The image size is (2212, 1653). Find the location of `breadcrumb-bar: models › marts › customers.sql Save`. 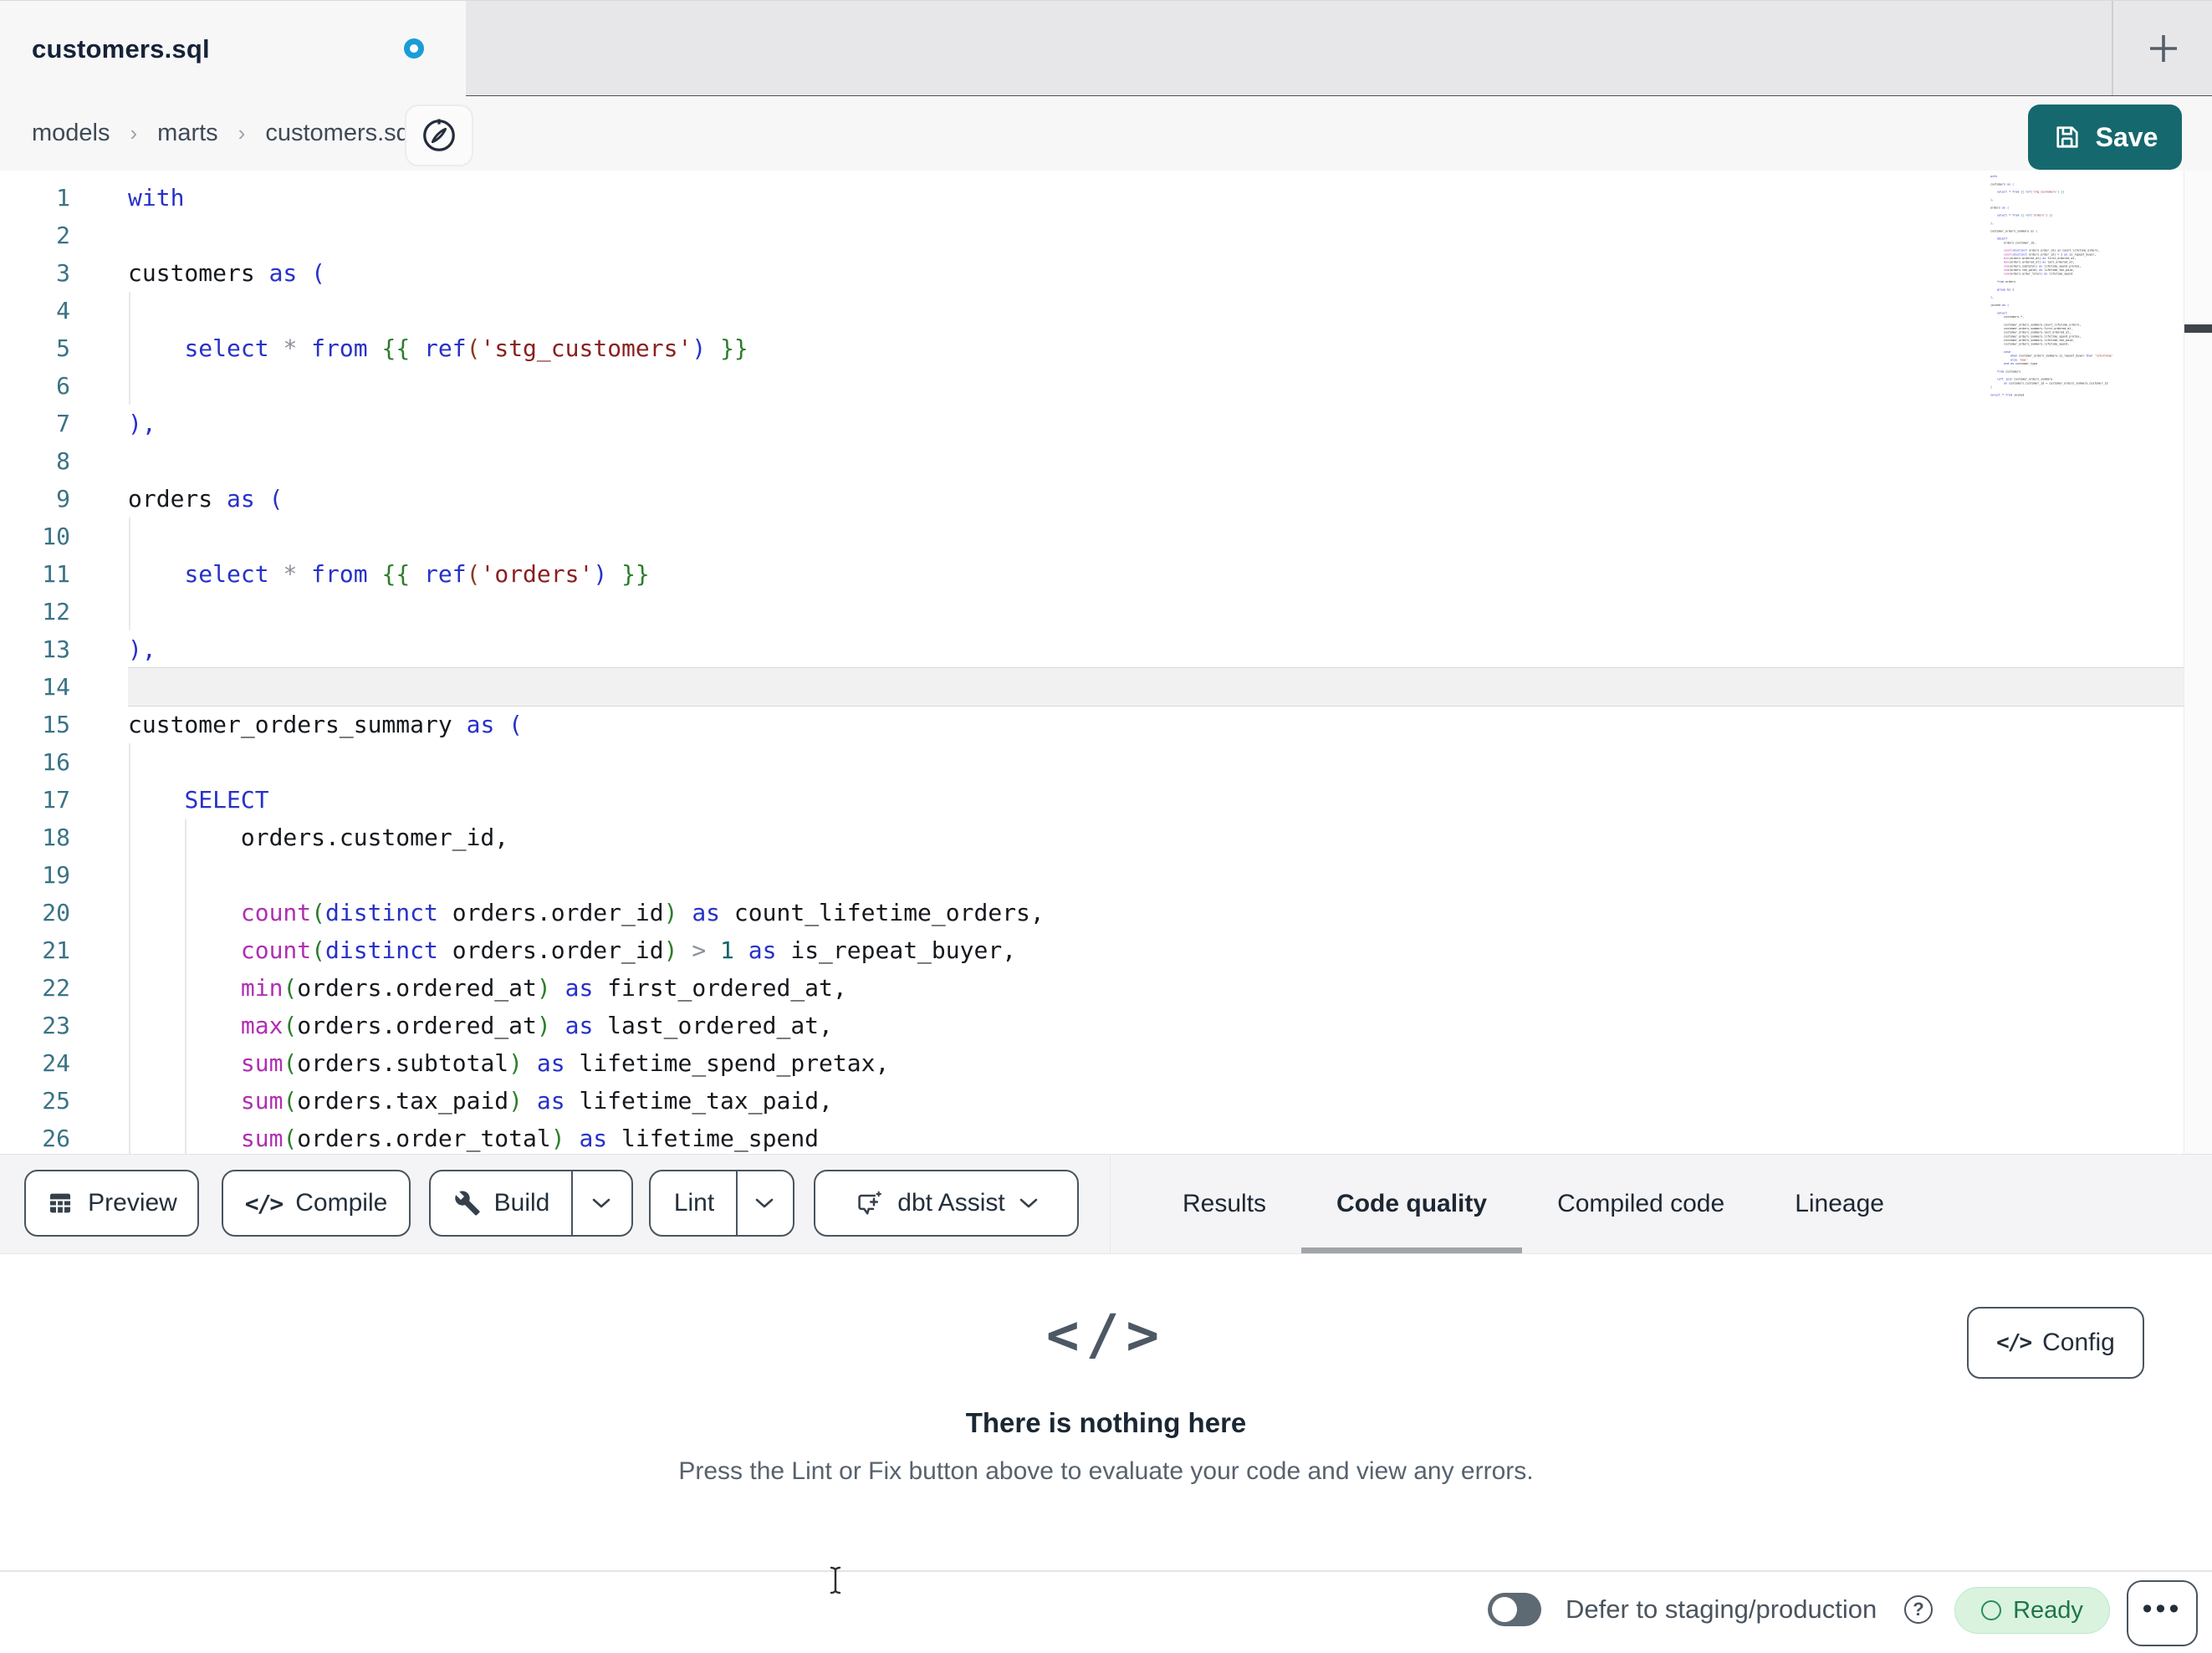

breadcrumb-bar: models › marts › customers.sql Save is located at coordinates (1106, 133).